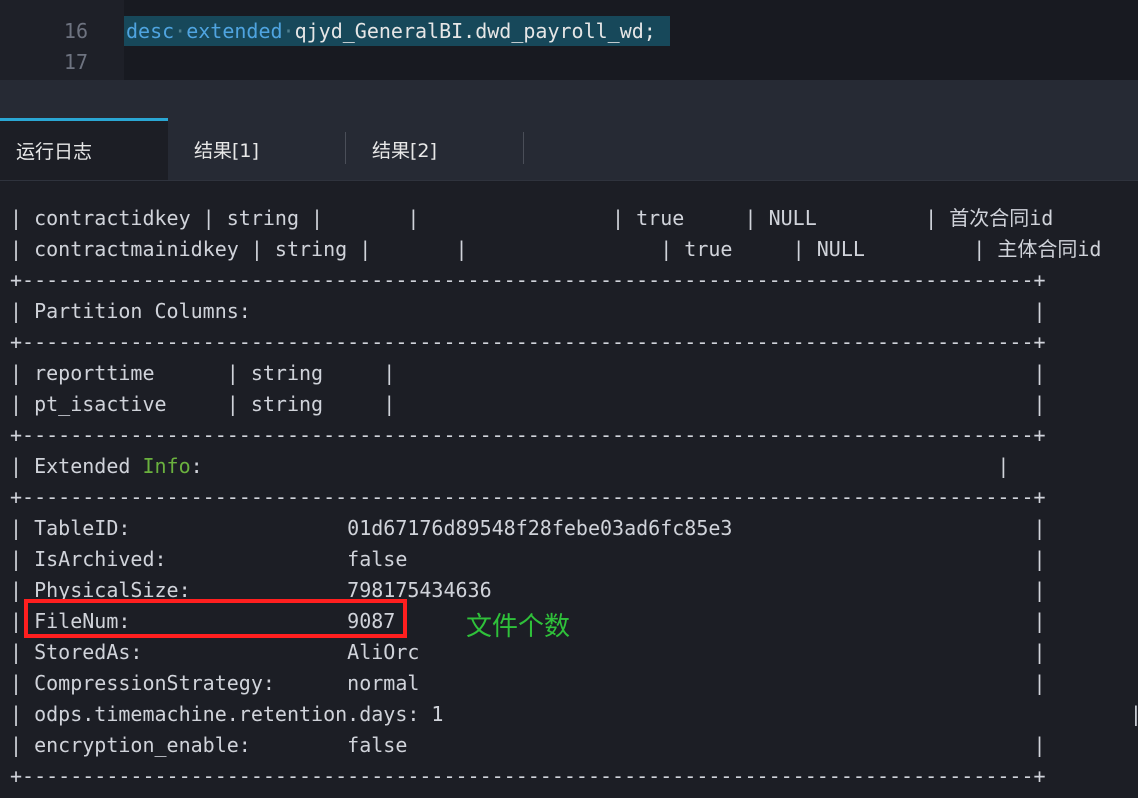 Image resolution: width=1138 pixels, height=798 pixels. What do you see at coordinates (62, 40) in the screenshot?
I see `line-number-gutter: 16 17` at bounding box center [62, 40].